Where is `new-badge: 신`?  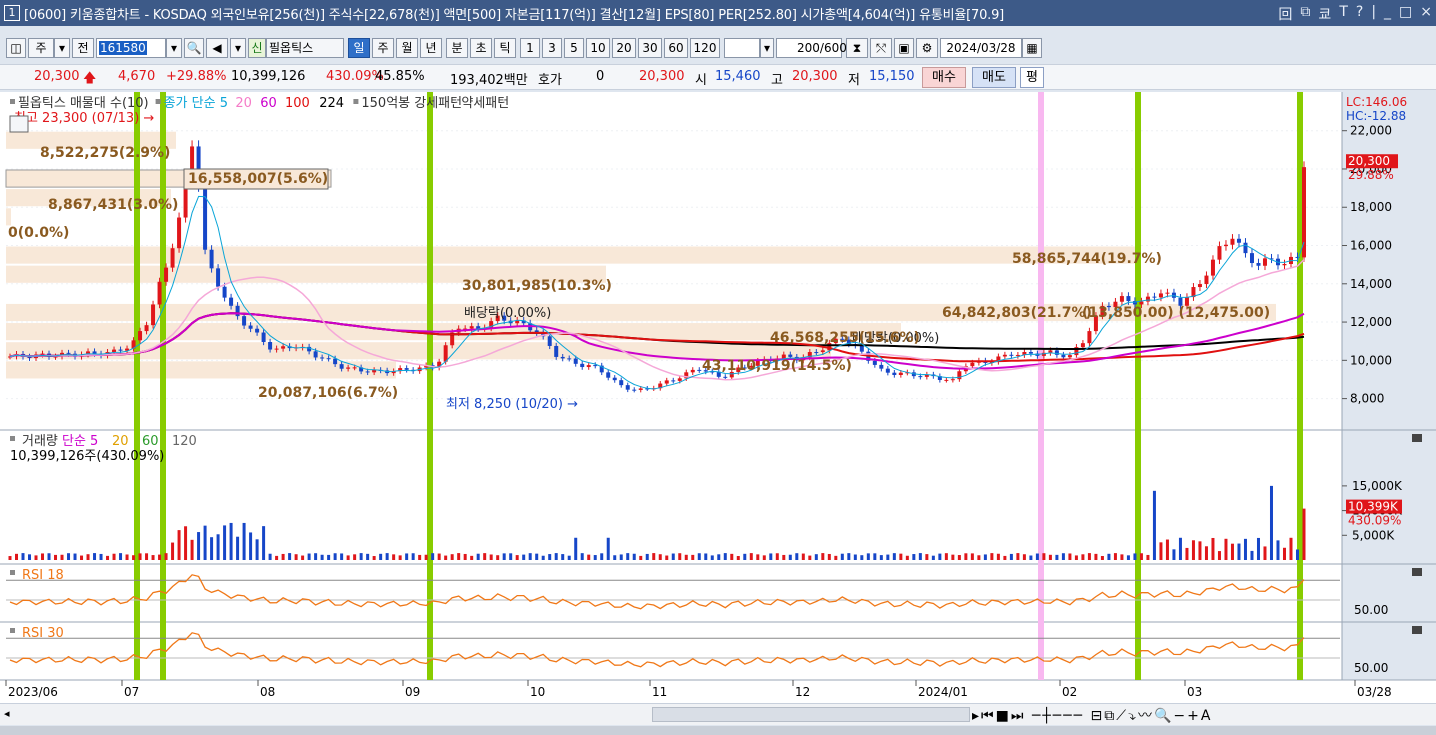
new-badge: 신 is located at coordinates (257, 48).